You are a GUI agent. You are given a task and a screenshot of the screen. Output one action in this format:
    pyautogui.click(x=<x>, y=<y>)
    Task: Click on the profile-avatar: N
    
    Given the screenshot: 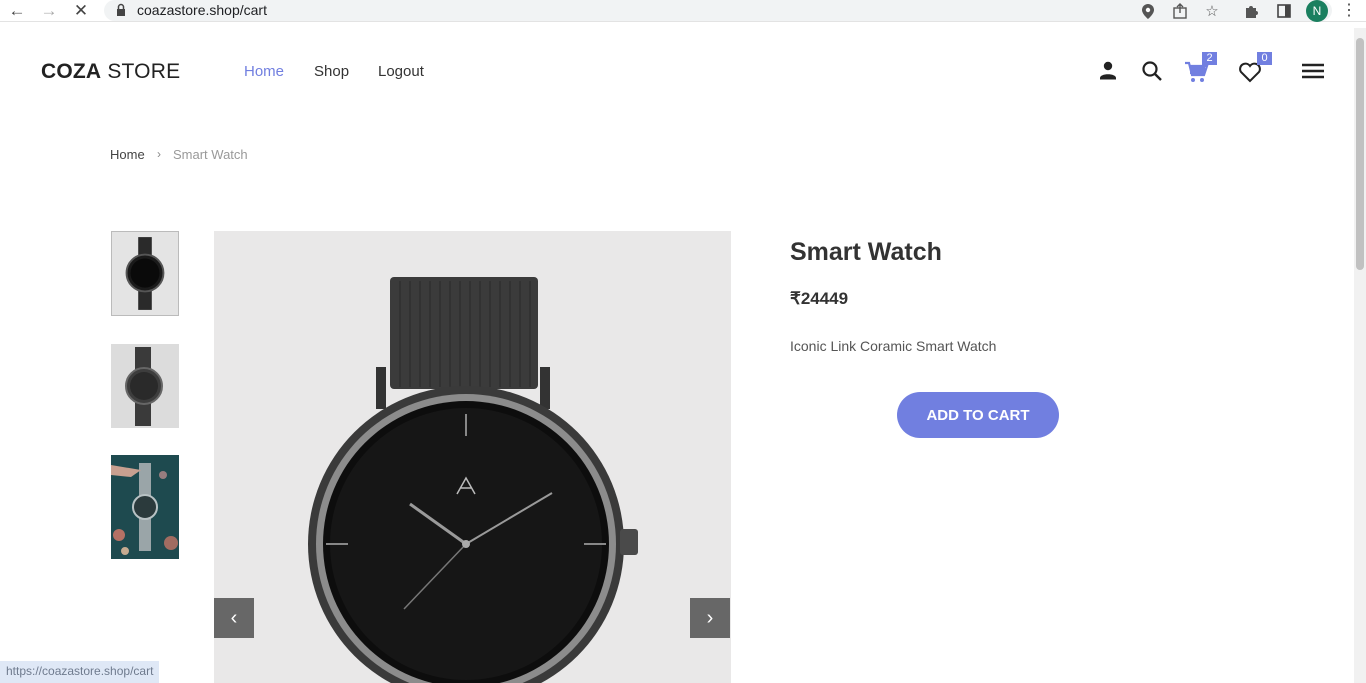 What is the action you would take?
    pyautogui.click(x=1317, y=11)
    